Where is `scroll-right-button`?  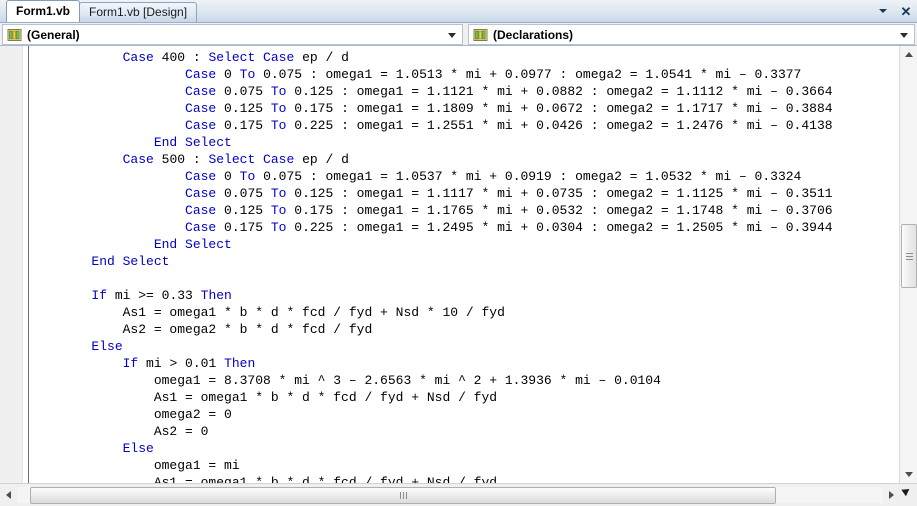 scroll-right-button is located at coordinates (891, 495).